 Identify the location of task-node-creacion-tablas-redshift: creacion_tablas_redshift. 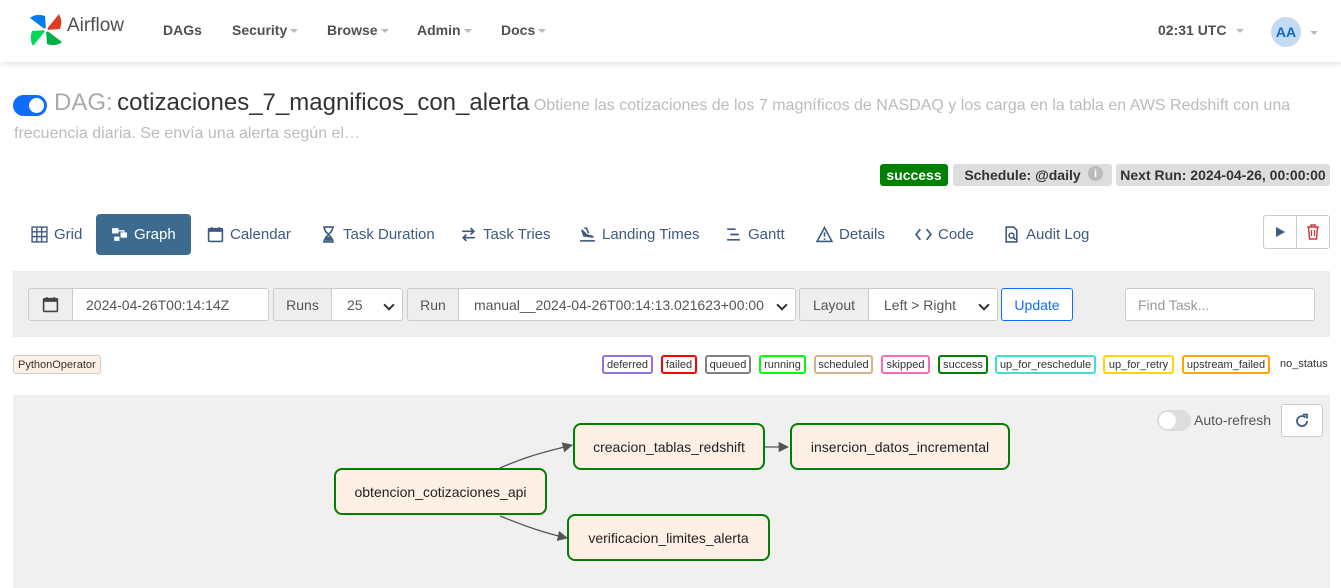
(669, 446).